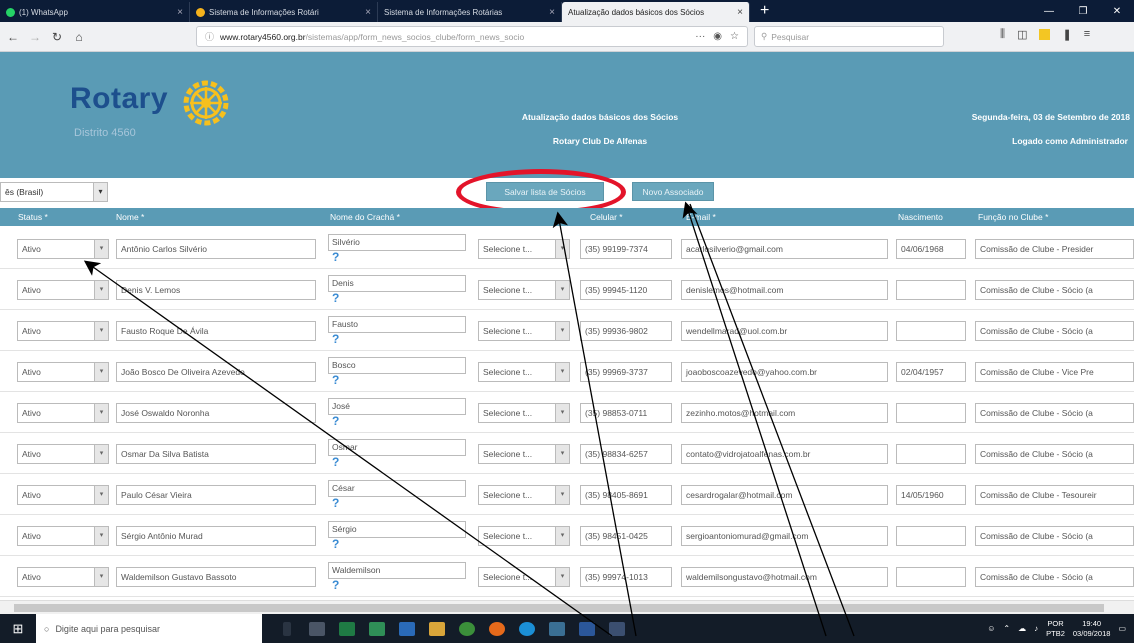 The width and height of the screenshot is (1134, 643). I want to click on phone-input: (35) 98451-0425, so click(626, 536).